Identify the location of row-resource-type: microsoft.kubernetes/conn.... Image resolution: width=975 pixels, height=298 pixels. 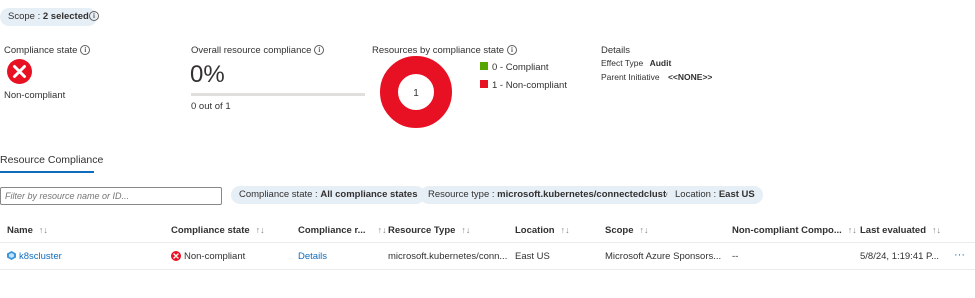
(448, 256).